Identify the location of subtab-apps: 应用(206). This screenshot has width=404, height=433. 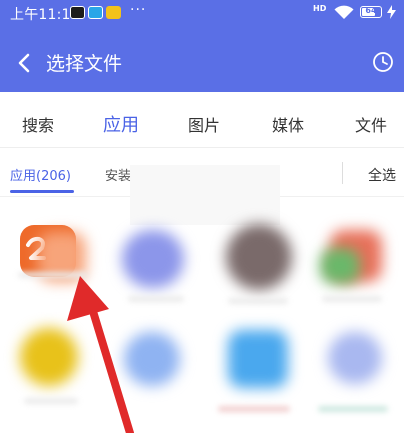
(40, 174).